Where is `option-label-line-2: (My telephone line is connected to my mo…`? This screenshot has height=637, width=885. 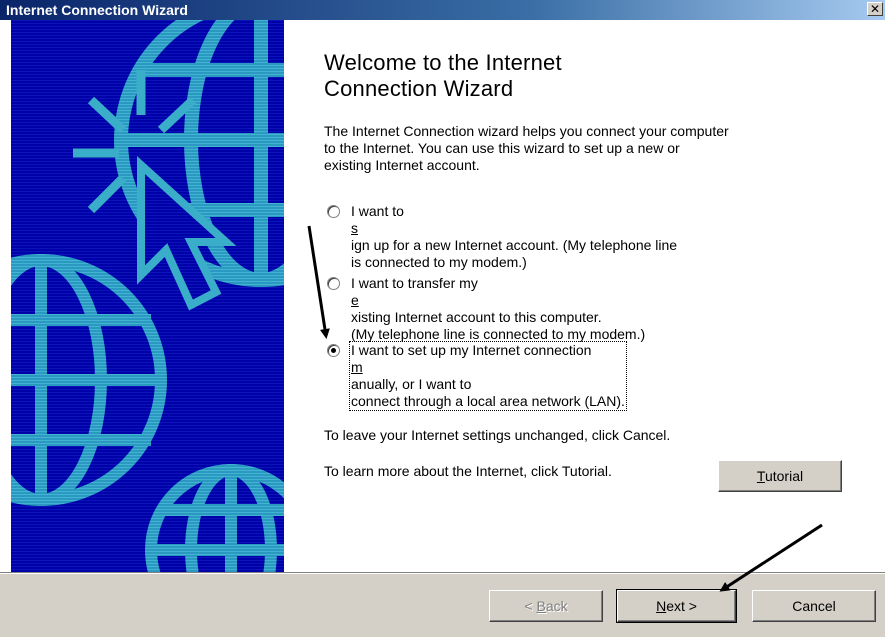
option-label-line-2: (My telephone line is connected to my mo… is located at coordinates (498, 334).